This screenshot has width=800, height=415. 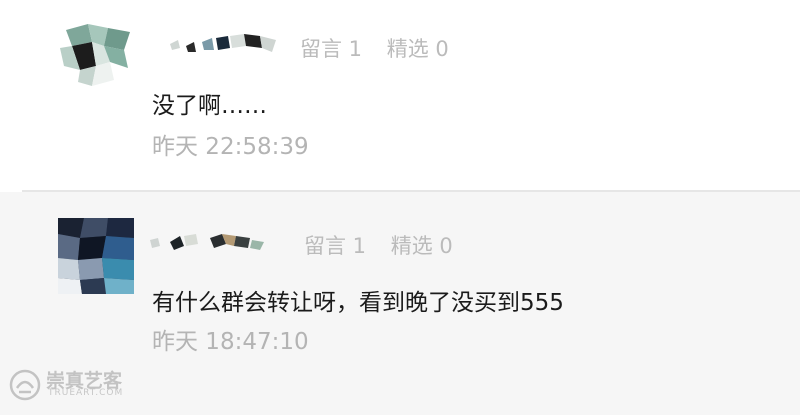 What do you see at coordinates (230, 147) in the screenshot?
I see `comment-time: 昨天 22:58:39` at bounding box center [230, 147].